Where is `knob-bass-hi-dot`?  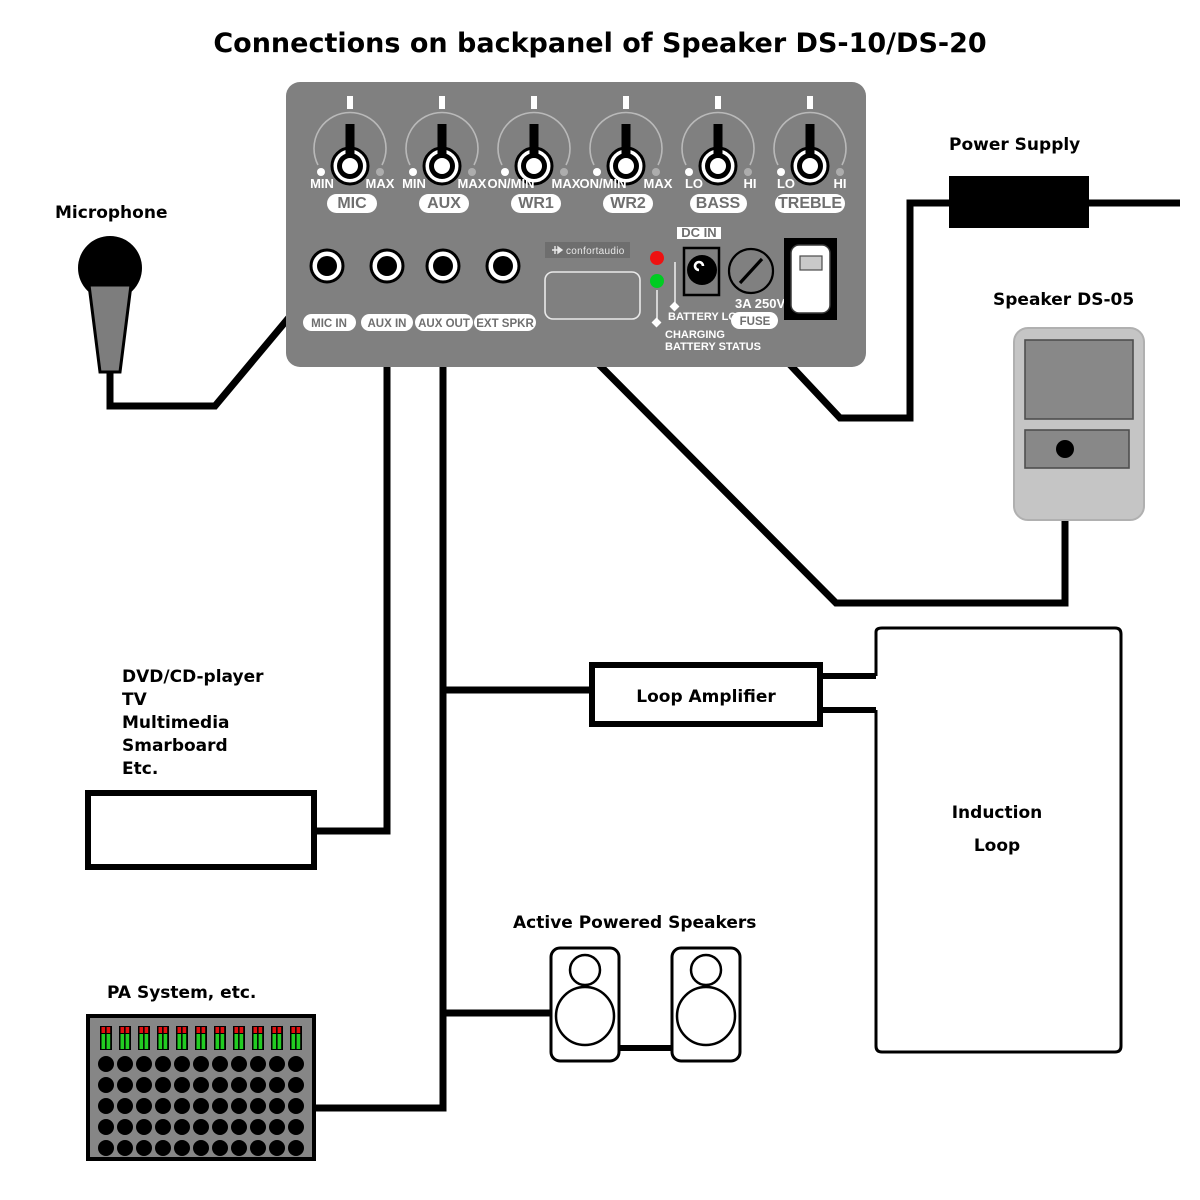
knob-bass-hi-dot is located at coordinates (748, 172).